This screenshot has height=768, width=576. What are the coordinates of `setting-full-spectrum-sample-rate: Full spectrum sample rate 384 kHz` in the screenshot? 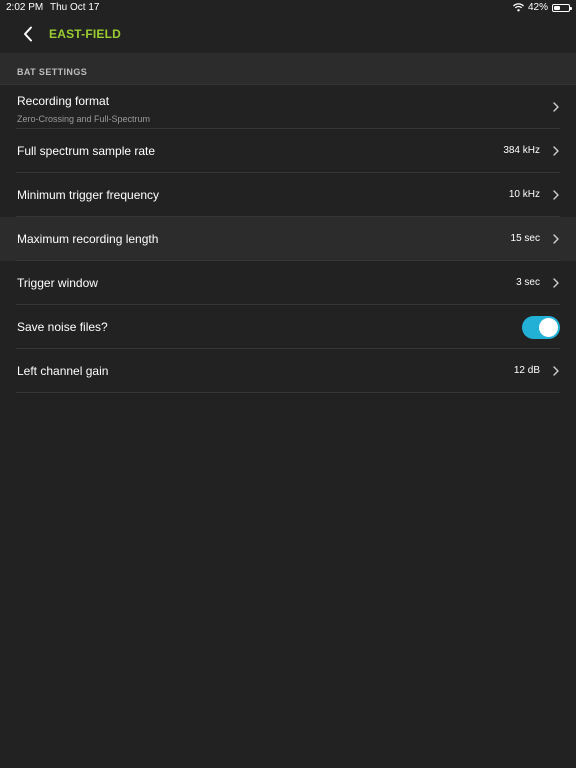 It's located at (288, 151).